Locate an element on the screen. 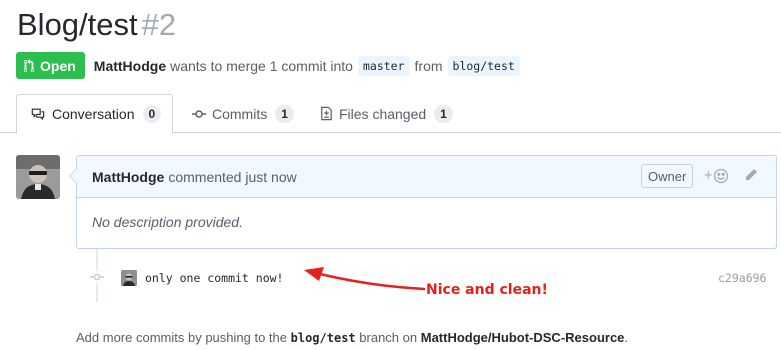 The width and height of the screenshot is (781, 350). smiley-icon is located at coordinates (720, 175).